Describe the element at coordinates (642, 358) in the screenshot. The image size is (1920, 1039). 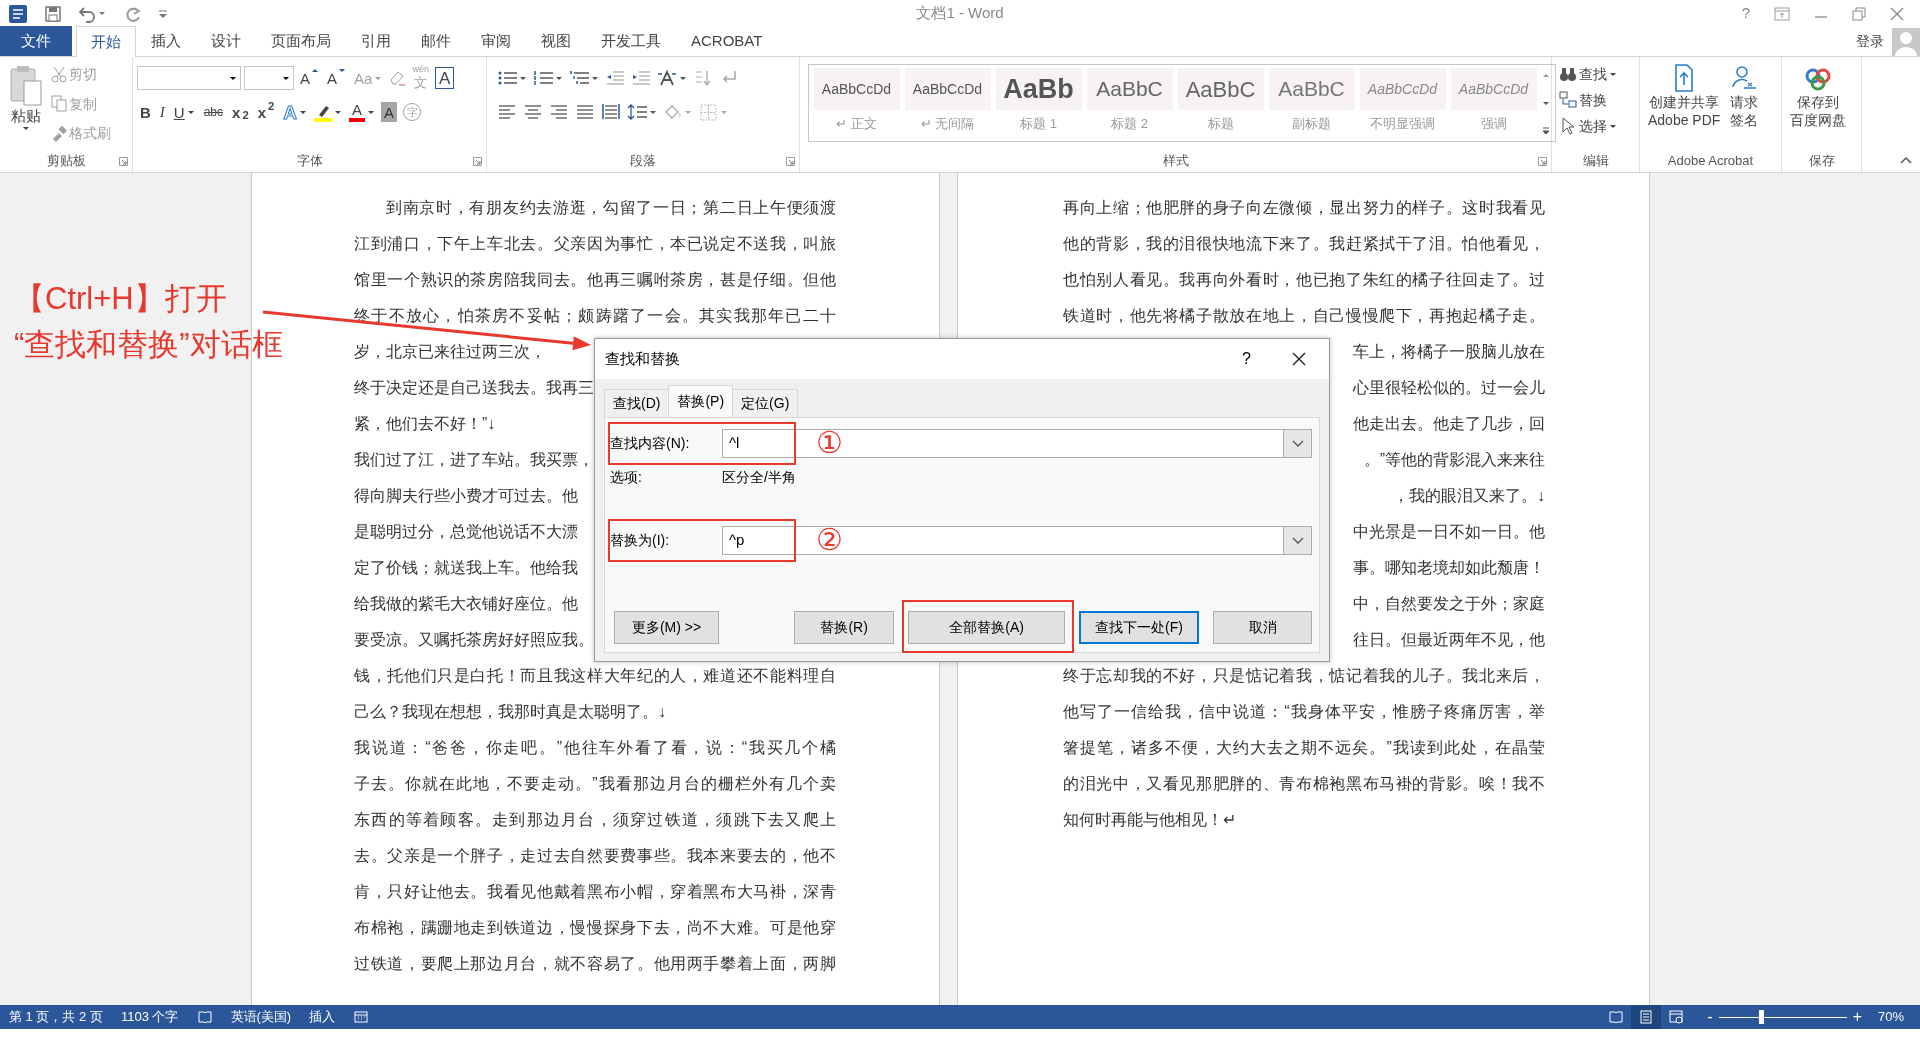
I see `dialog-title: 查找和替换` at that location.